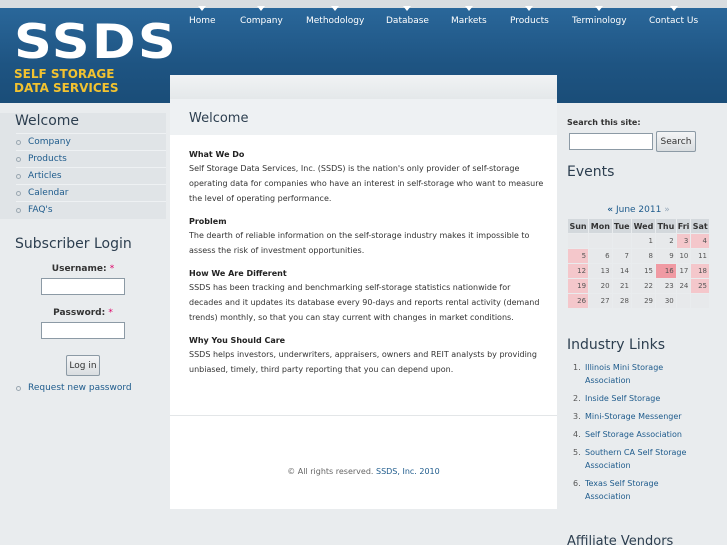 The height and width of the screenshot is (545, 727). Describe the element at coordinates (83, 330) in the screenshot. I see `password-input` at that location.